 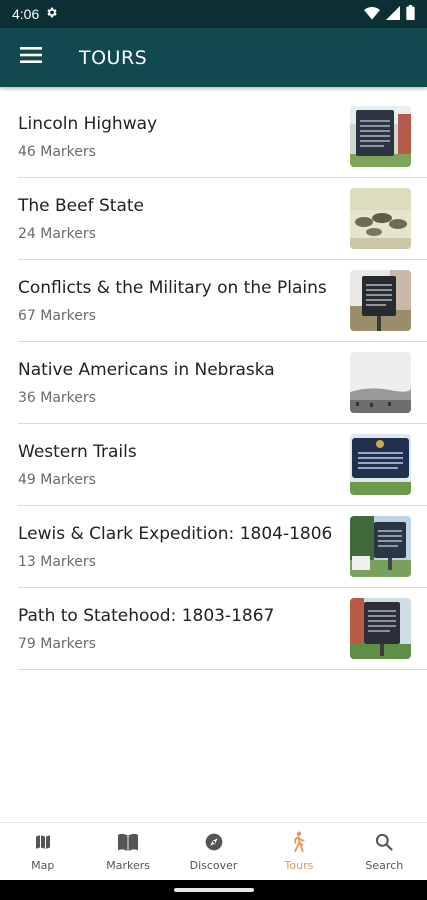 What do you see at coordinates (57, 233) in the screenshot?
I see `tour-marker-count: 24 Markers` at bounding box center [57, 233].